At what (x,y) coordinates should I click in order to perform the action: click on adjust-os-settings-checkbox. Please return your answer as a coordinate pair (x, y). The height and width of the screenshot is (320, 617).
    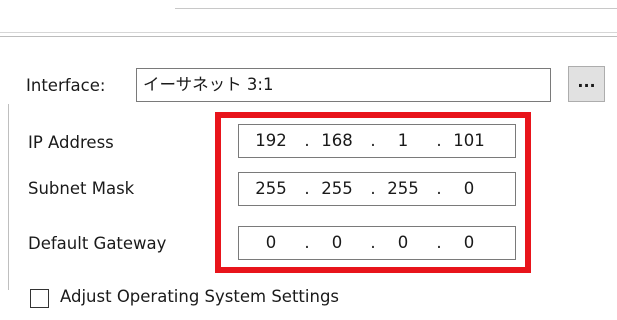
    Looking at the image, I should click on (39, 298).